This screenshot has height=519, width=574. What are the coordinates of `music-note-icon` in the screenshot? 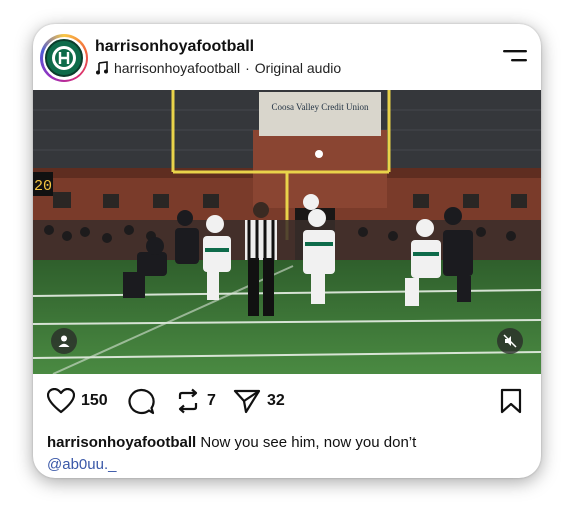 It's located at (102, 68).